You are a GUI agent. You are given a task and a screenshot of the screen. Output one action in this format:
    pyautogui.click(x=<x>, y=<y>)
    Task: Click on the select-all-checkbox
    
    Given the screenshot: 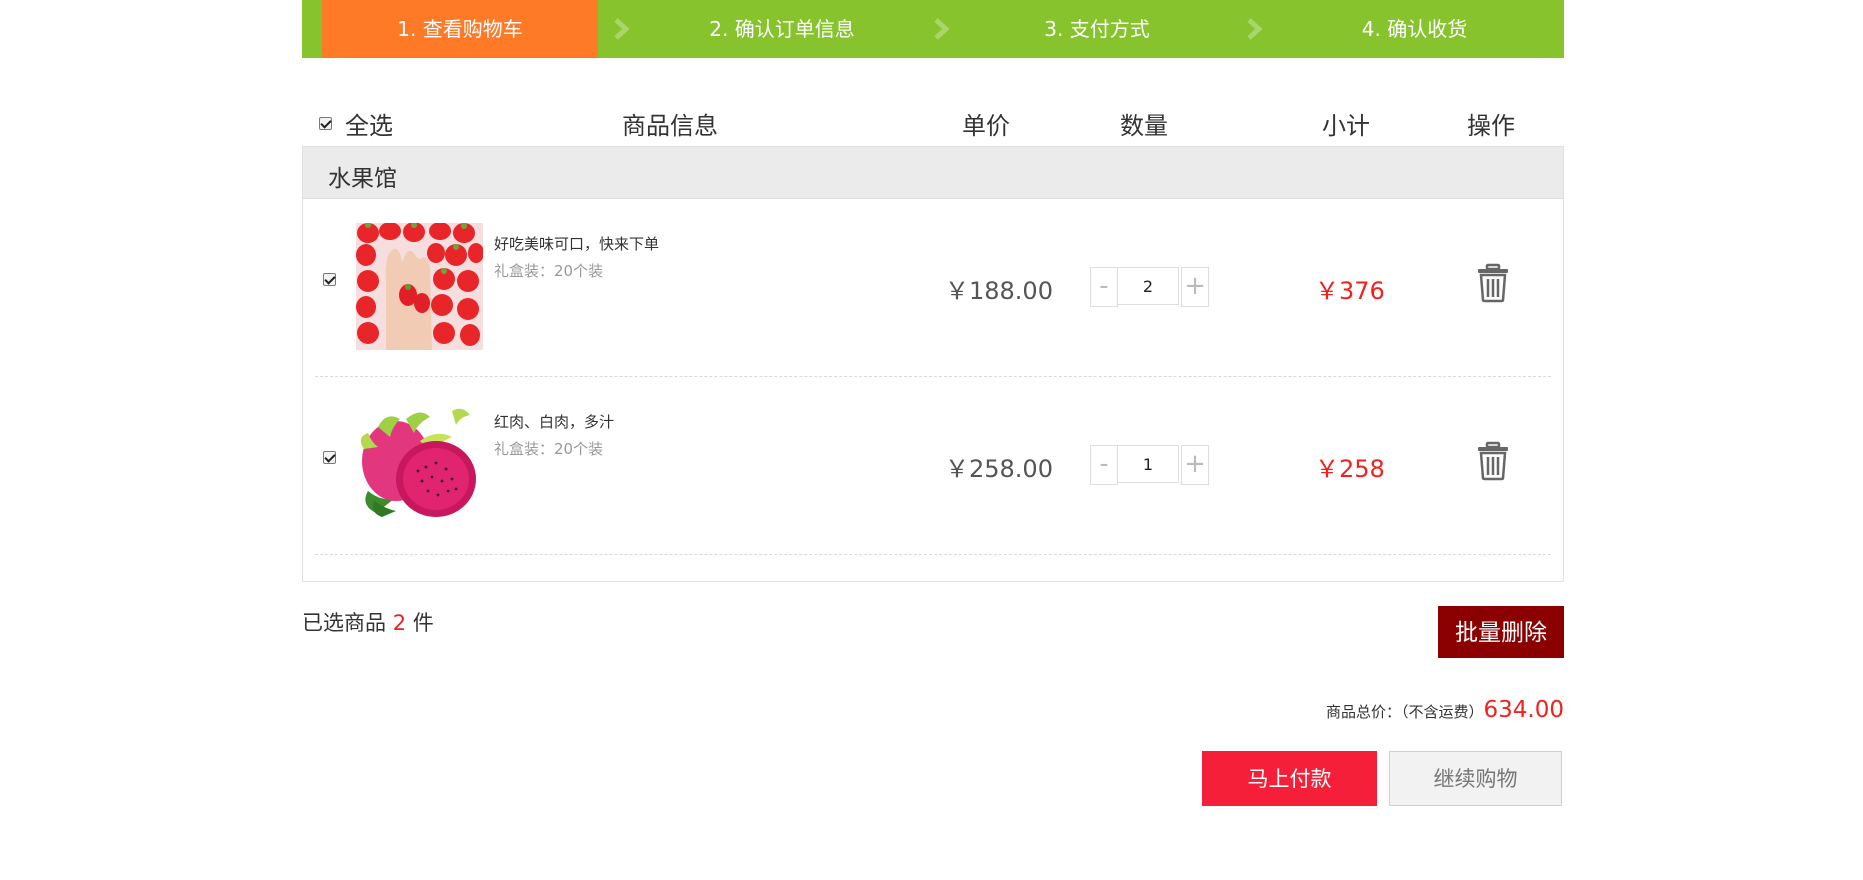 What is the action you would take?
    pyautogui.click(x=325, y=123)
    